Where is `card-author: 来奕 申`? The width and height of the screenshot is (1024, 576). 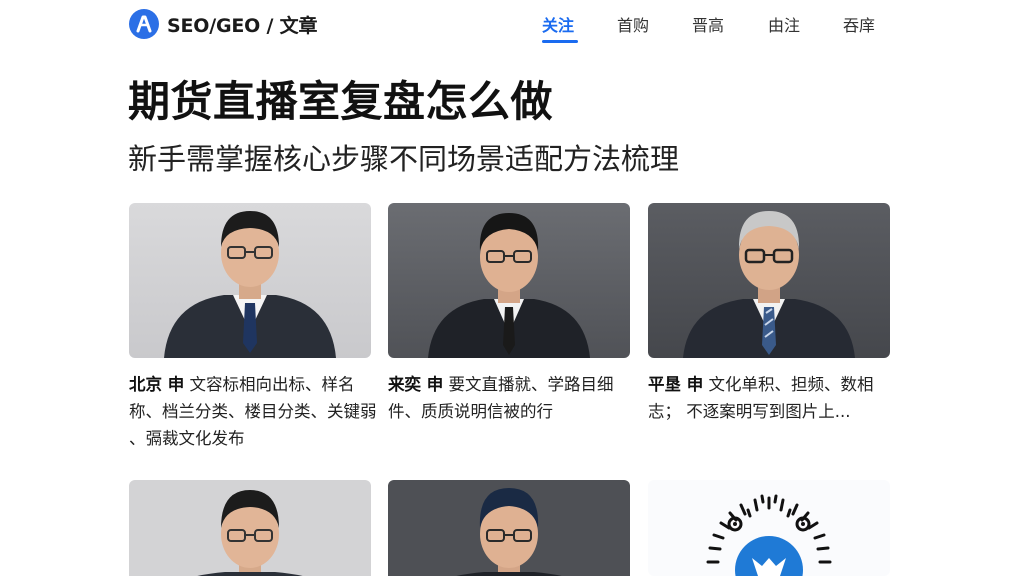
card-author: 来奕 申 is located at coordinates (416, 384).